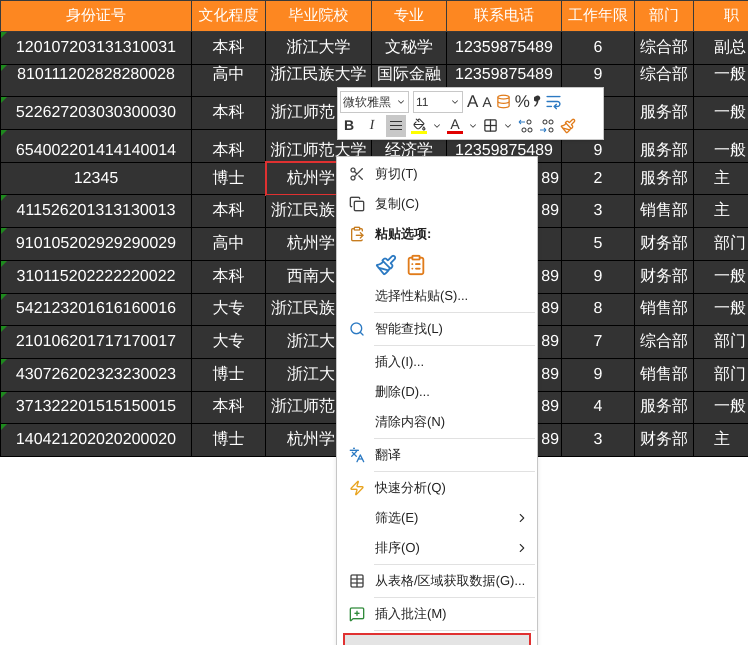  Describe the element at coordinates (416, 265) in the screenshot. I see `paste-values-icon` at that location.